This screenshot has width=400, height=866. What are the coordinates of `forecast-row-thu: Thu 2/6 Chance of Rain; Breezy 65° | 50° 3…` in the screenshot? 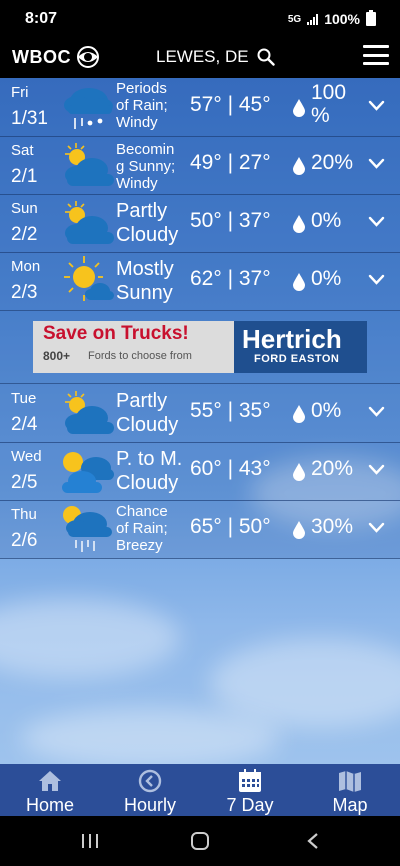 It's located at (200, 529).